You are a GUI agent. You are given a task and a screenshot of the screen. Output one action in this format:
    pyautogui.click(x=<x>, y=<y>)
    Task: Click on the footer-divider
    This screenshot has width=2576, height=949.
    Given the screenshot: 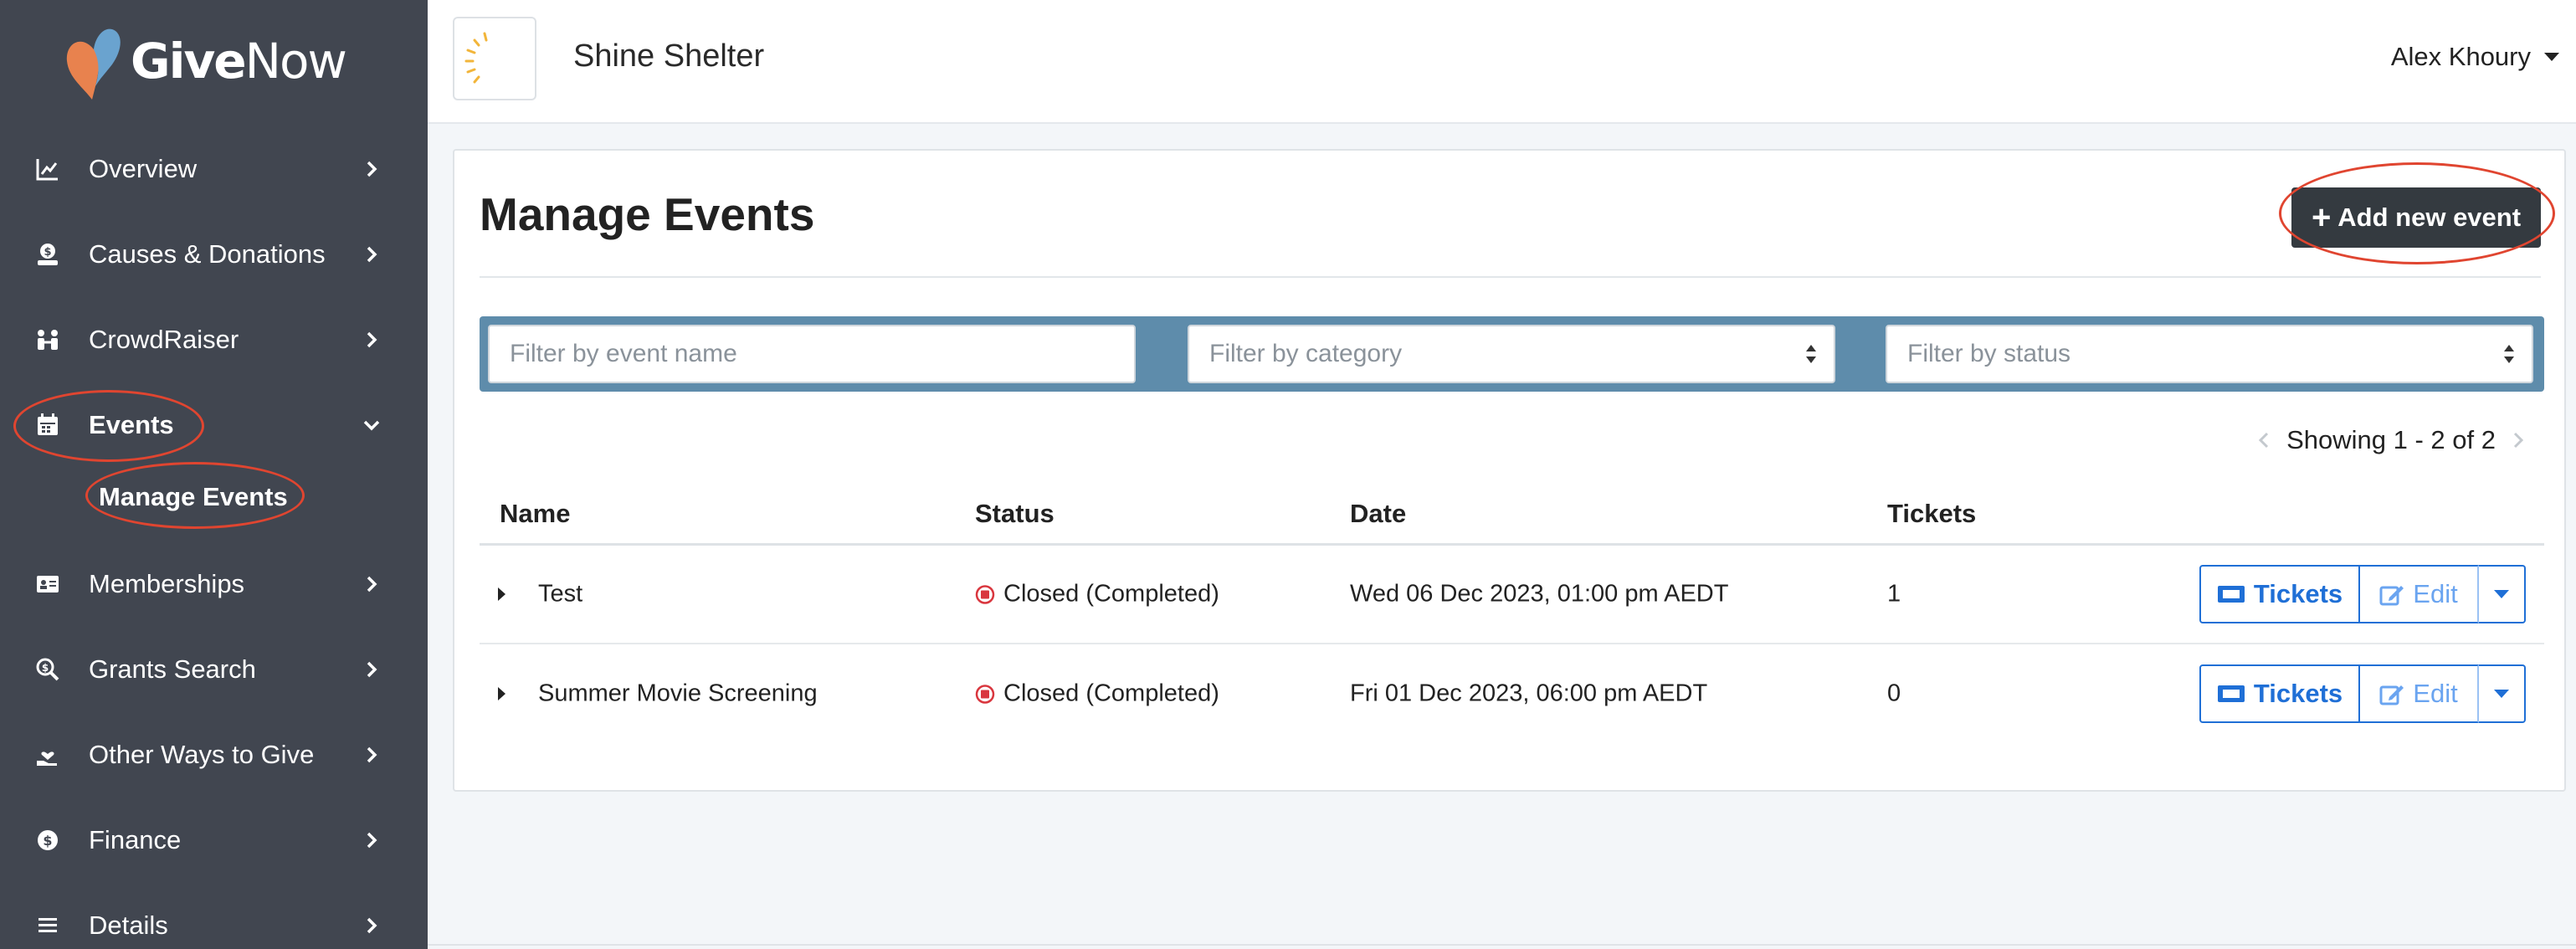 What is the action you would take?
    pyautogui.click(x=1502, y=945)
    